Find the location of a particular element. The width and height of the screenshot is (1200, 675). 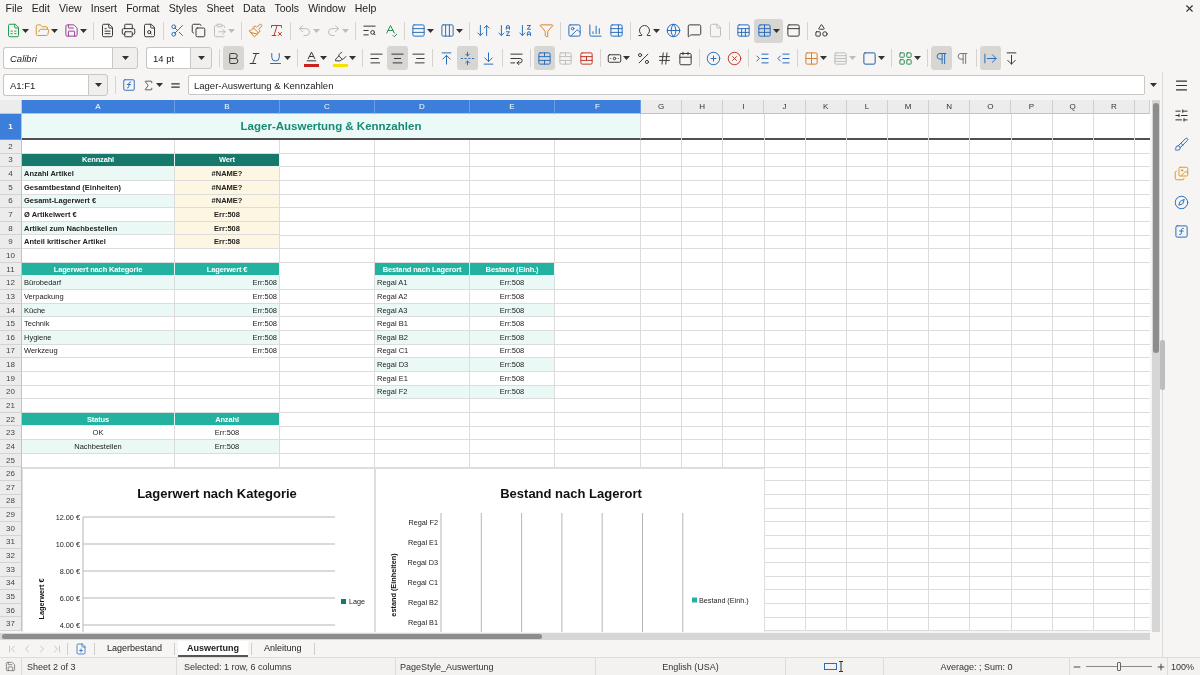

align-center-icon is located at coordinates (397, 58).